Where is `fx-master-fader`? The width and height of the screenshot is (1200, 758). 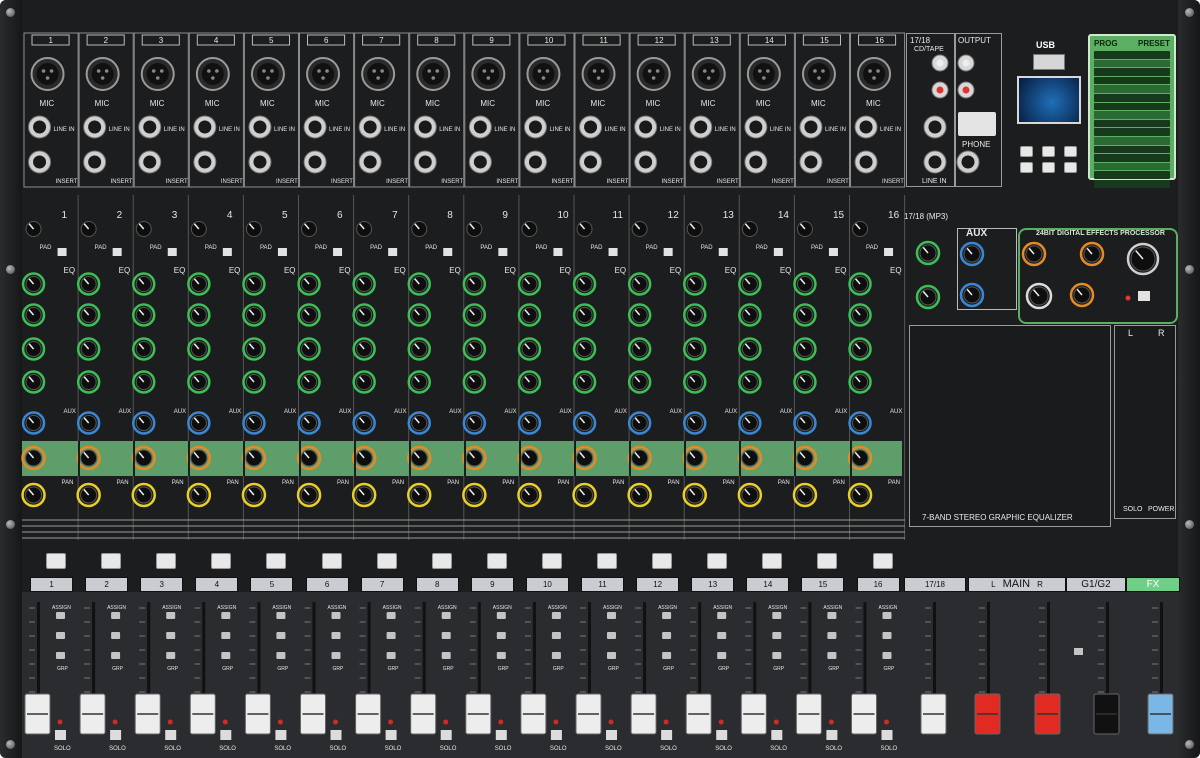
fx-master-fader is located at coordinates (1160, 668).